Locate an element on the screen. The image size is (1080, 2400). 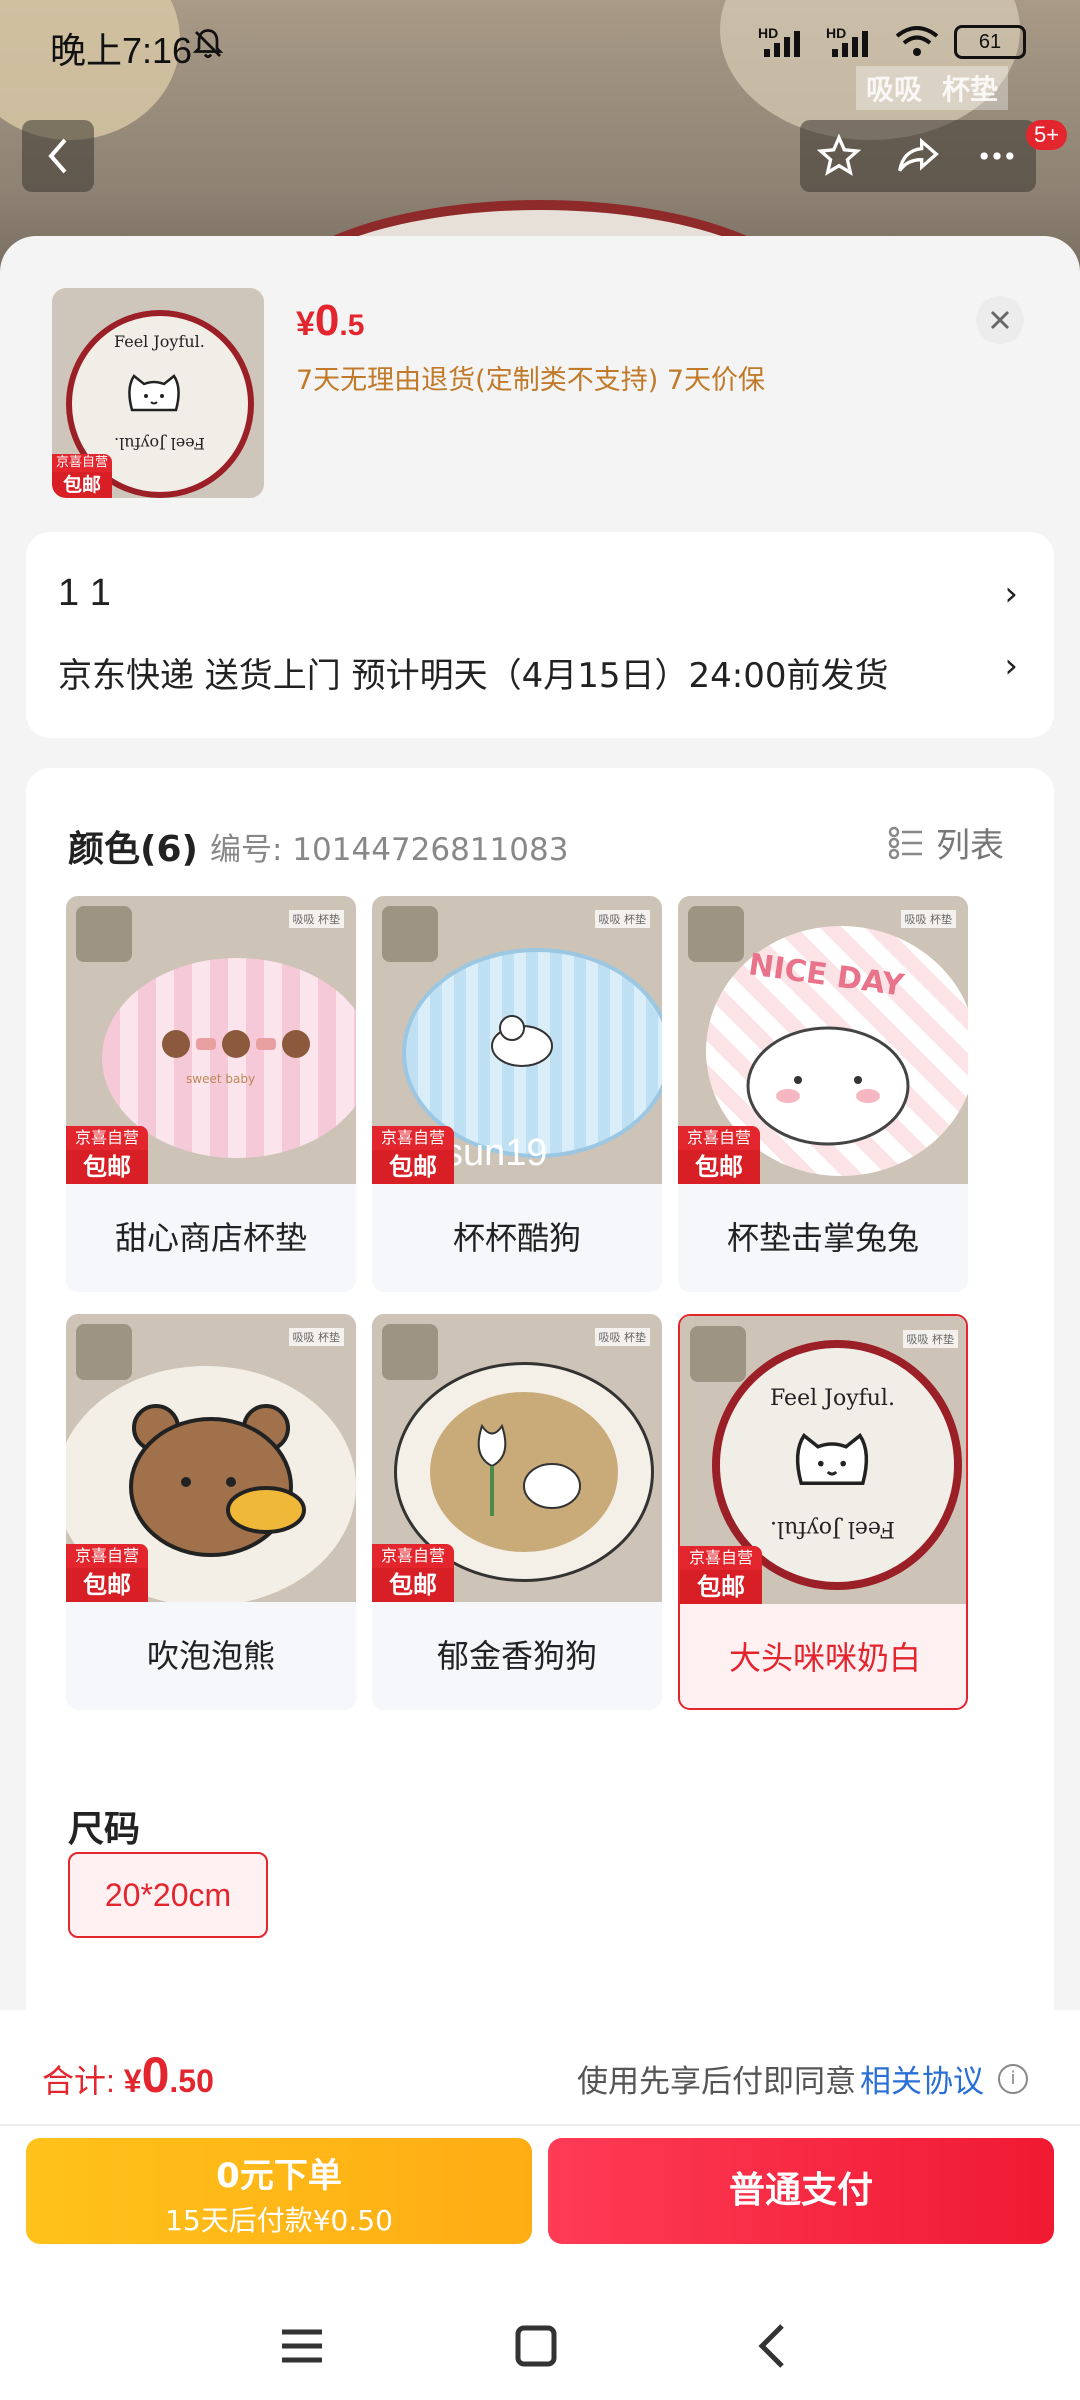
back-button is located at coordinates (58, 156).